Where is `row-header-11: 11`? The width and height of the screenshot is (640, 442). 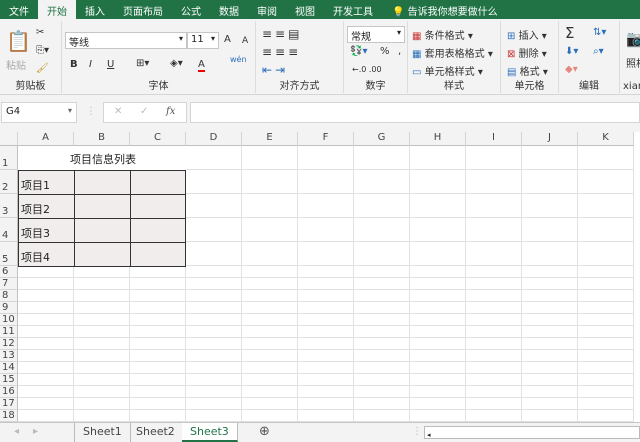
row-header-11: 11 is located at coordinates (9, 332).